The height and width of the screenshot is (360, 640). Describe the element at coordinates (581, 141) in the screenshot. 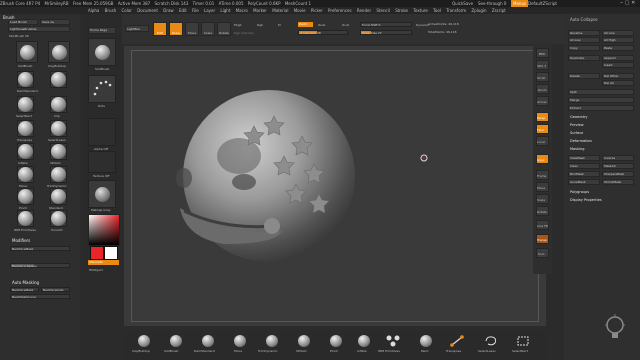

I see `deformation-section: Deformation` at that location.